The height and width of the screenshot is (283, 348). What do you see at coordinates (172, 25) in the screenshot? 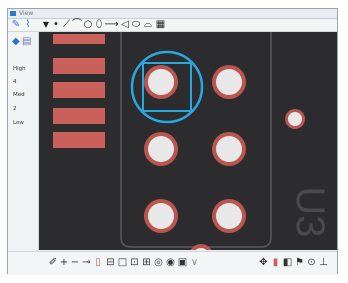
I see `top-toolbar: ✎ ⌇ ▼ • ⟋ ⌒ ○ ⬯ ⟶ ◁ ⬭ ⌓ ▦` at bounding box center [172, 25].